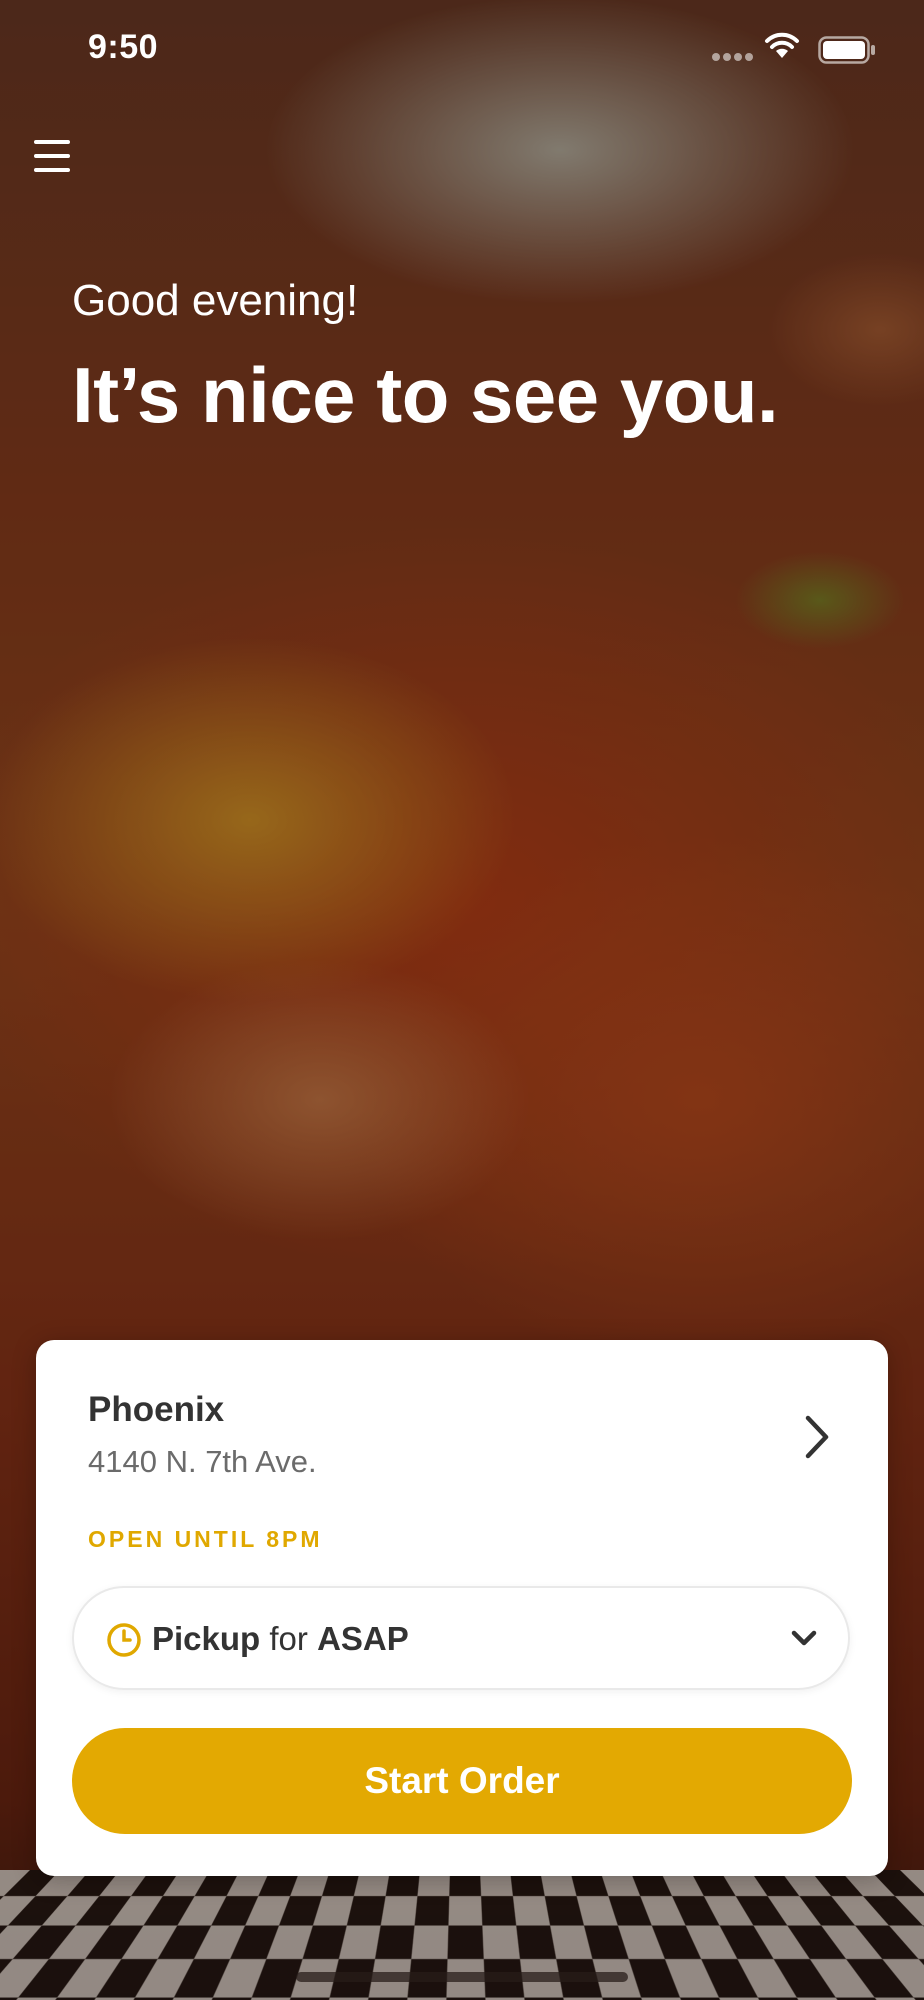  Describe the element at coordinates (54, 158) in the screenshot. I see `hamburger-menu-icon` at that location.